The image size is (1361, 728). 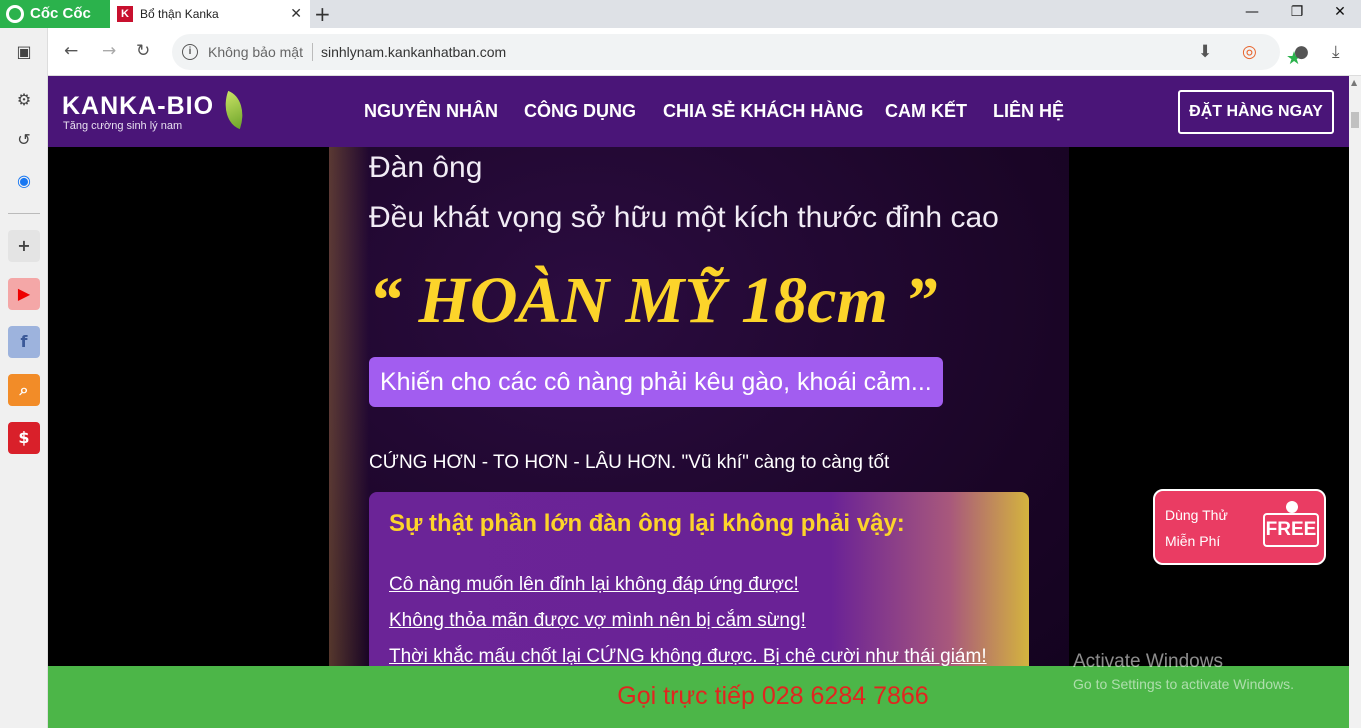 I want to click on tab-close-icon: ✕, so click(x=296, y=13).